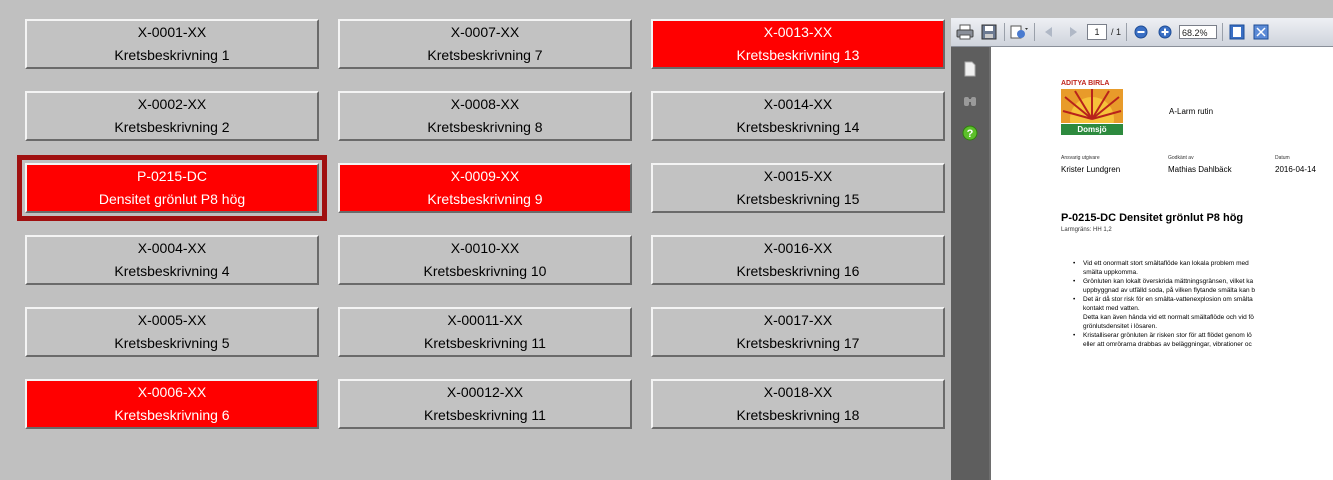 This screenshot has height=480, width=1333. What do you see at coordinates (172, 116) in the screenshot?
I see `alarm-tile-x0002: X-0002-XX Kretsbeskrivning 2` at bounding box center [172, 116].